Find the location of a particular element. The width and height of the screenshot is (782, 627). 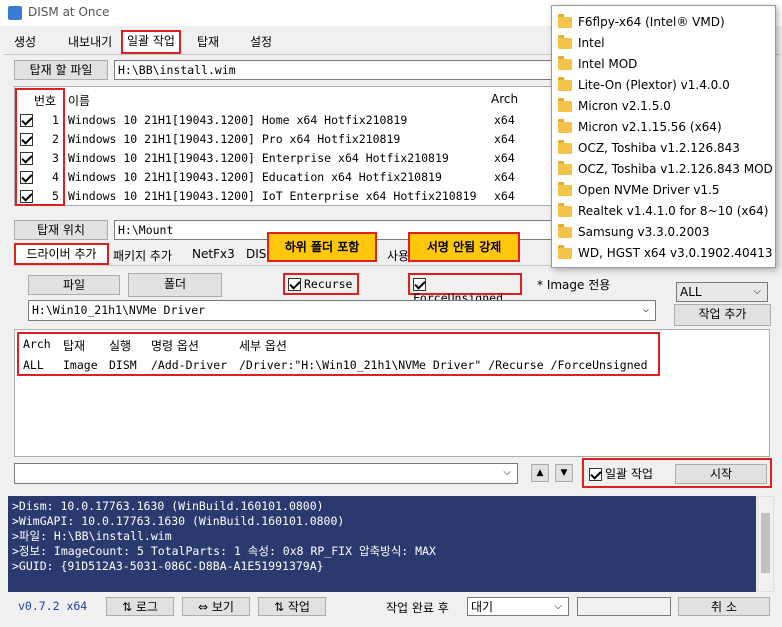

dropdown-item: Micron v2.1.15.56 (x64) is located at coordinates (663, 127).